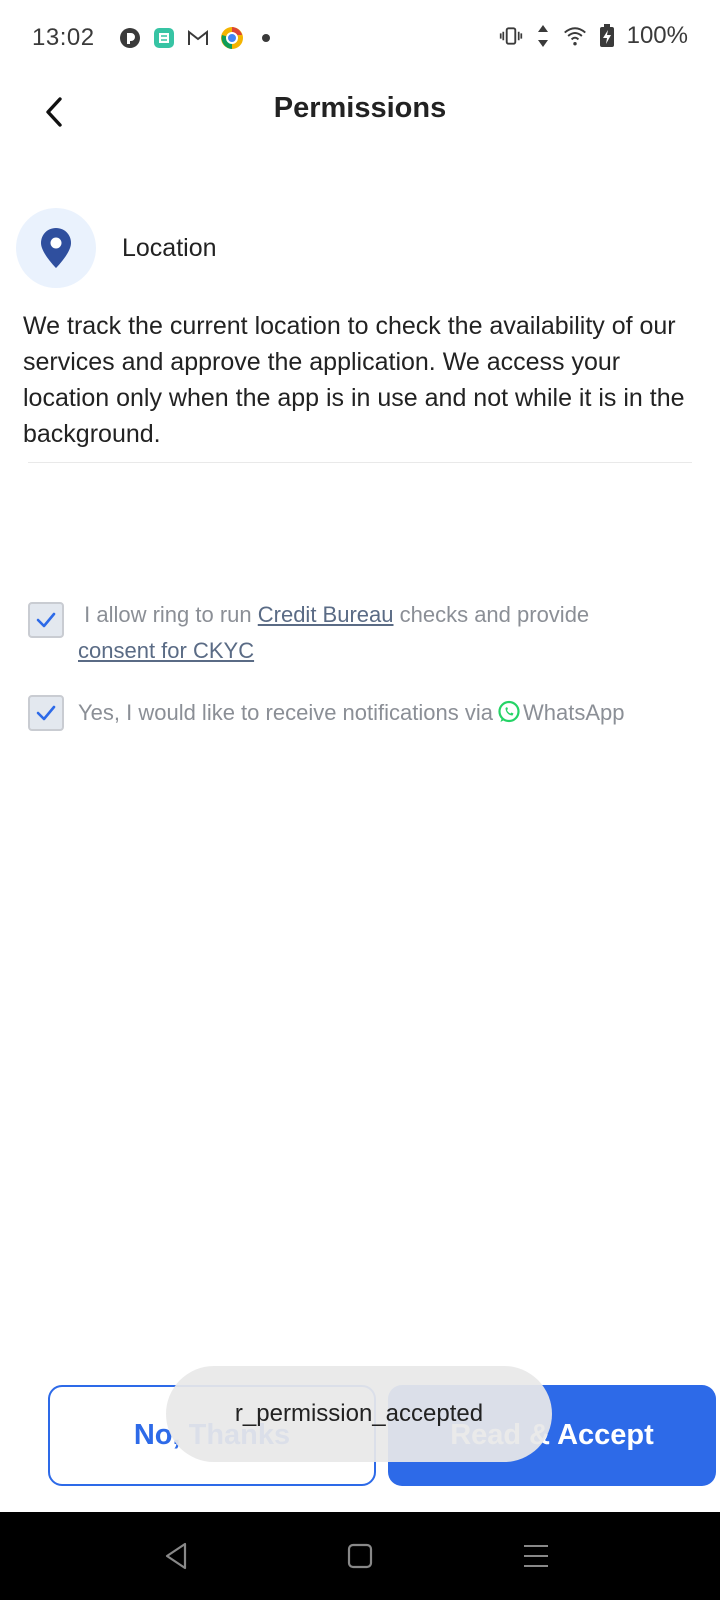  I want to click on ckyc-consent-link: consent for CKYC, so click(166, 650).